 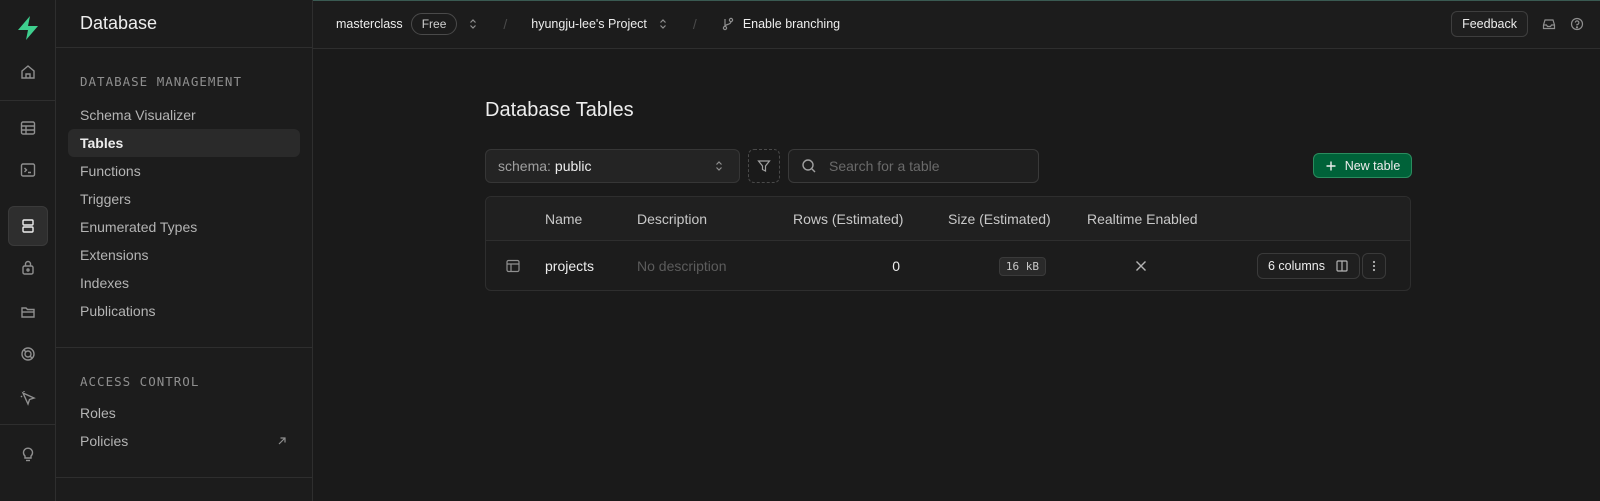 What do you see at coordinates (28, 28) in the screenshot?
I see `supabase-logo-icon` at bounding box center [28, 28].